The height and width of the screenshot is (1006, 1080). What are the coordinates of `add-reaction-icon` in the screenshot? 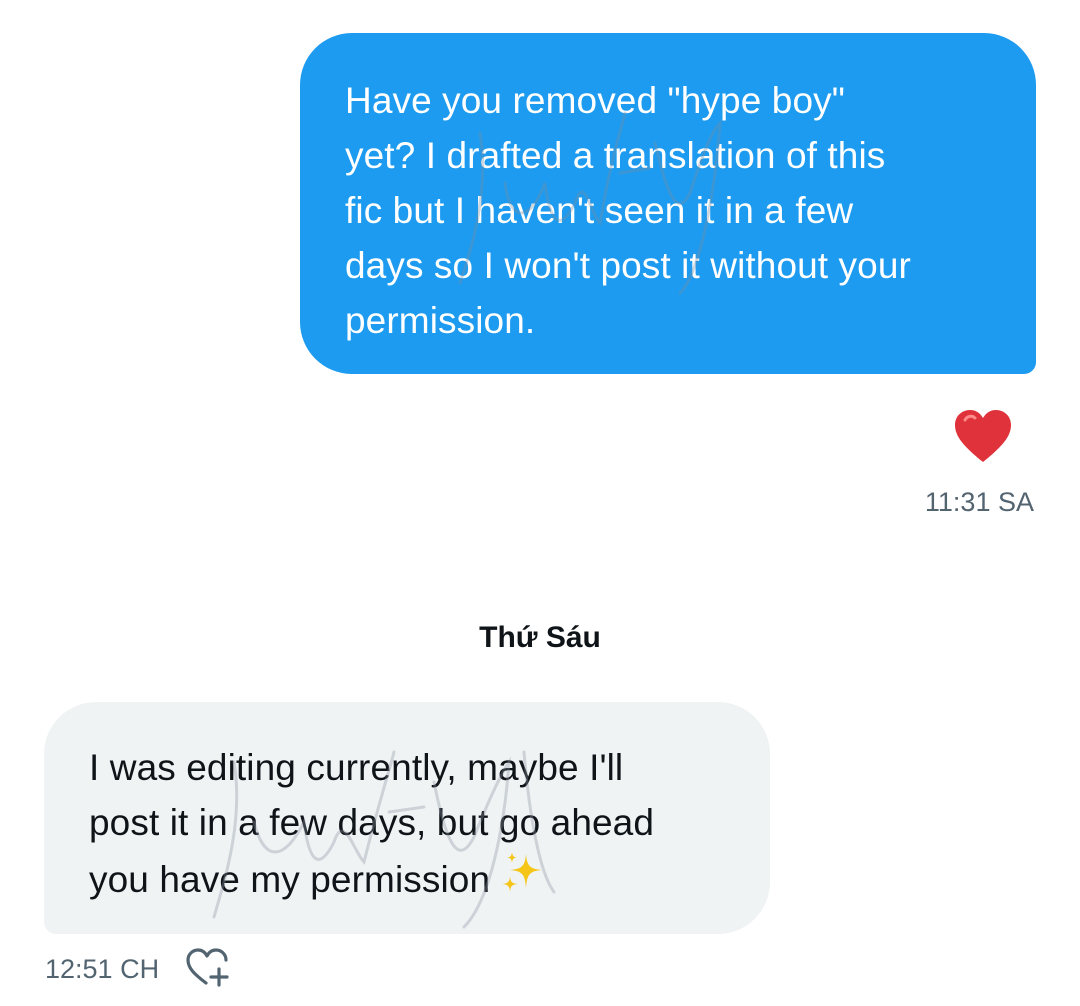 It's located at (208, 968).